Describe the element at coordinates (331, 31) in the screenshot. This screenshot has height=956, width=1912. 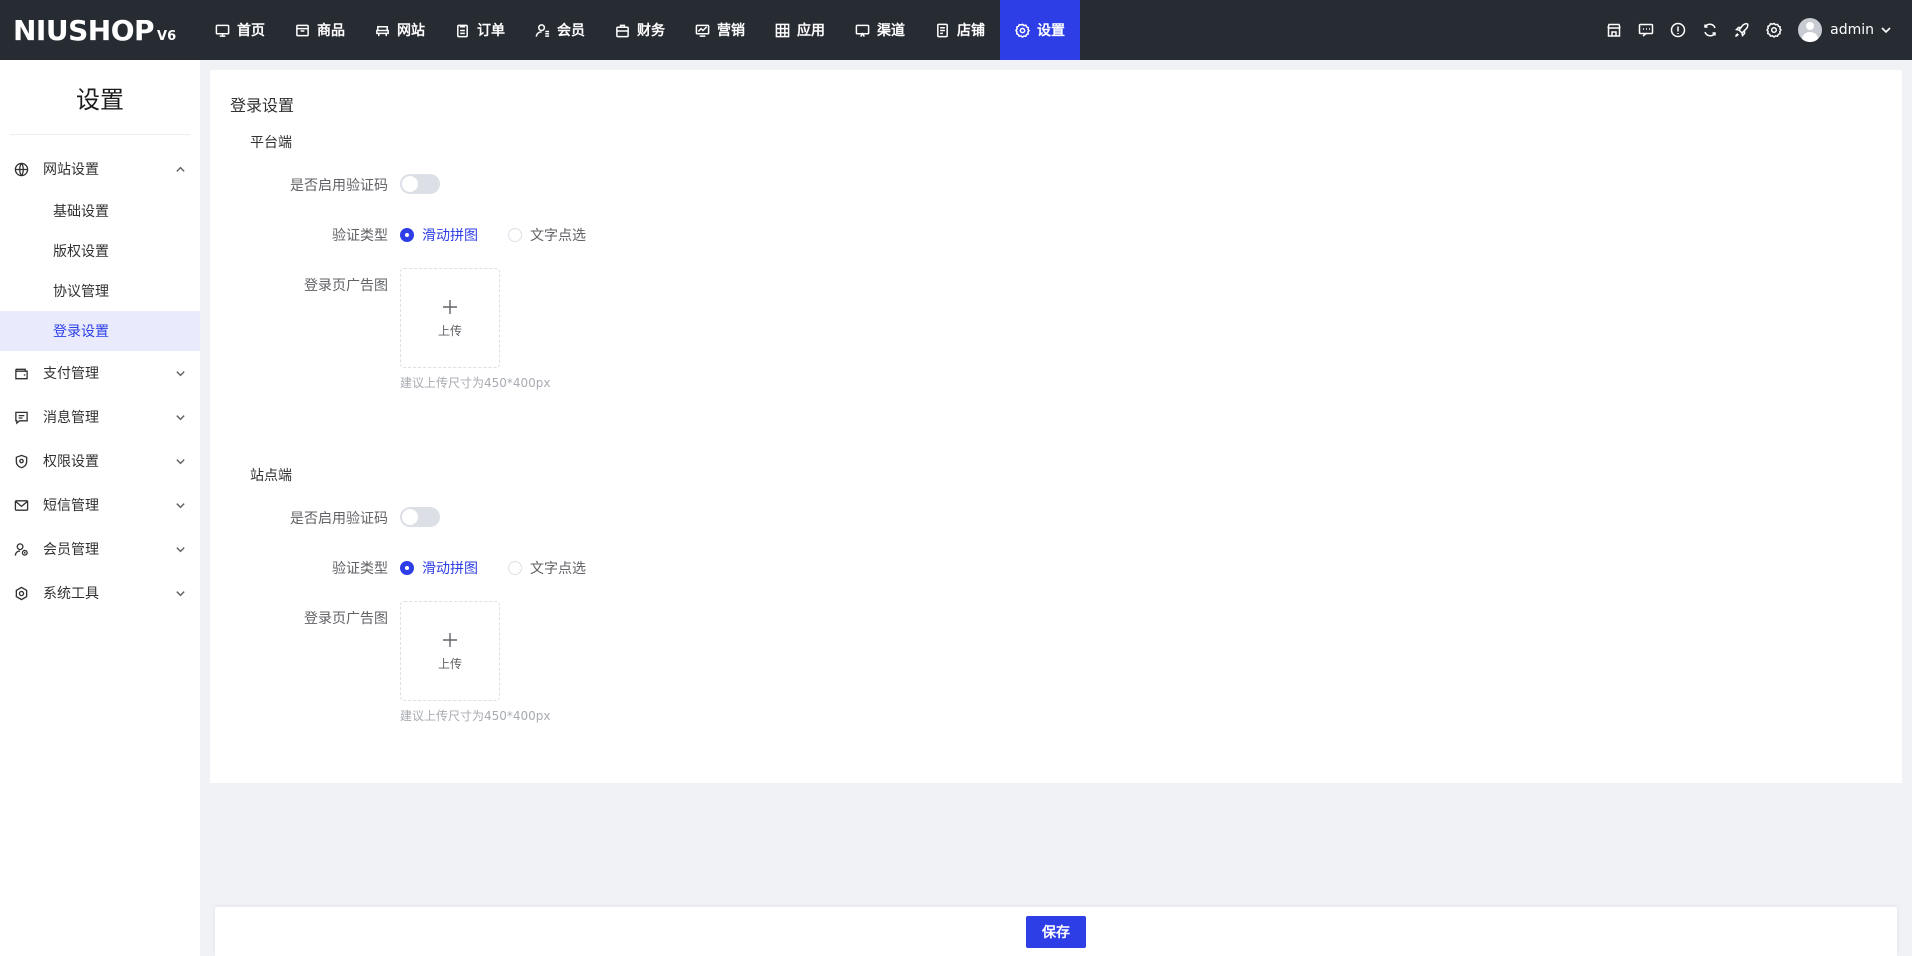
I see `nav-label: 商品` at that location.